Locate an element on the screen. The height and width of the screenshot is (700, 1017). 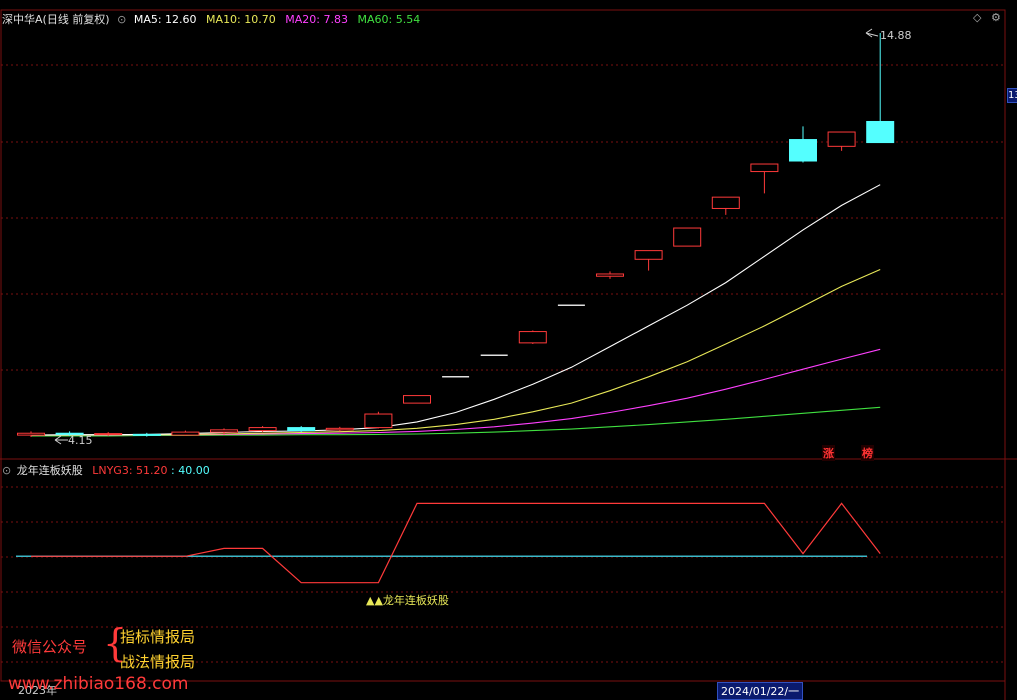
ma5-label: MA5: 12.60 is located at coordinates (165, 19).